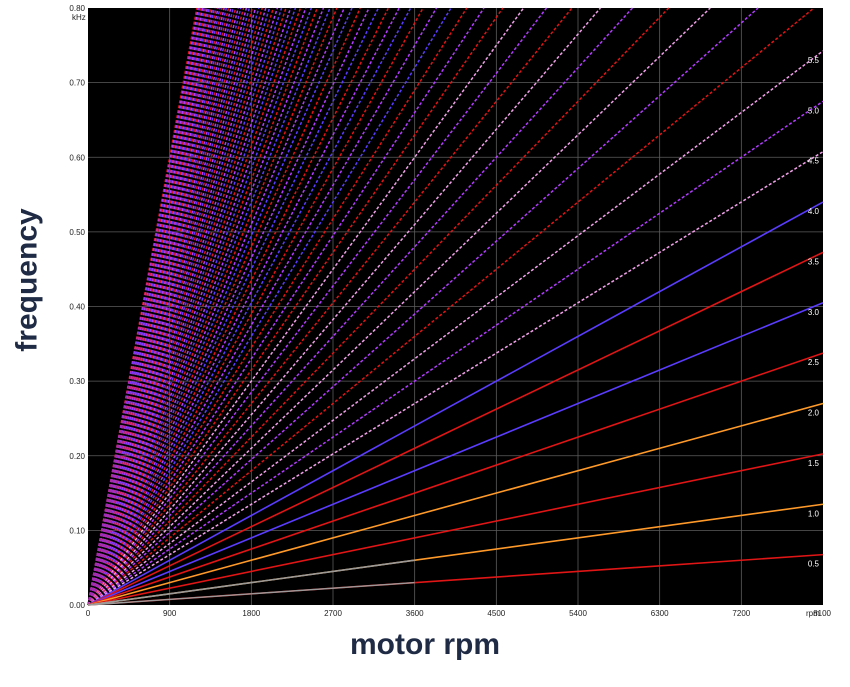 The image size is (850, 687). Describe the element at coordinates (814, 161) in the screenshot. I see `order-label-4.5: 4.5` at that location.